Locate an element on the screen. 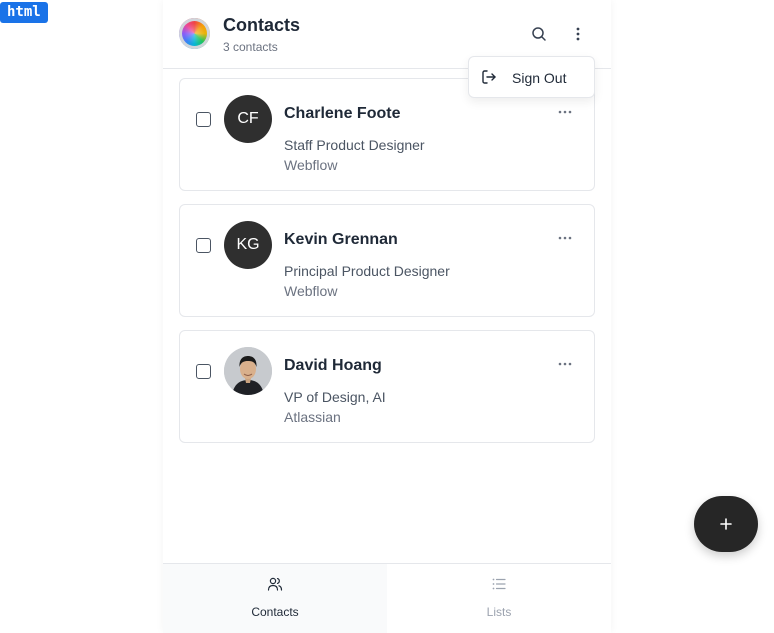 Image resolution: width=774 pixels, height=633 pixels. contact-name: David Hoang is located at coordinates (333, 365).